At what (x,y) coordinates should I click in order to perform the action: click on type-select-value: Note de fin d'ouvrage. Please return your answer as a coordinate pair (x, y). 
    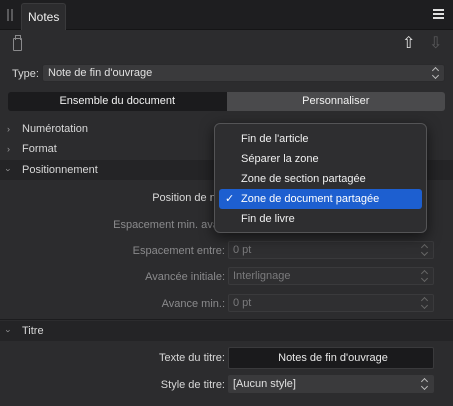
    Looking at the image, I should click on (100, 73).